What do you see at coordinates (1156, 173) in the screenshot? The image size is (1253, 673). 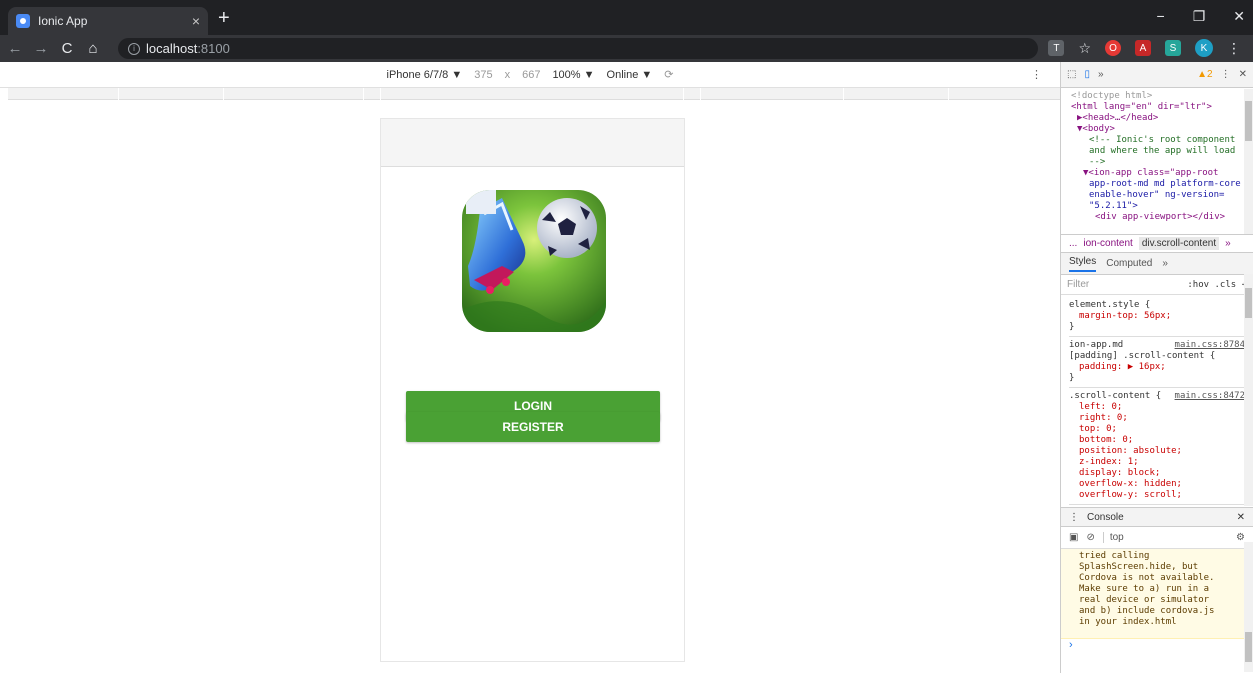 I see `dom-node: ▼<ion-app class="app-root` at bounding box center [1156, 173].